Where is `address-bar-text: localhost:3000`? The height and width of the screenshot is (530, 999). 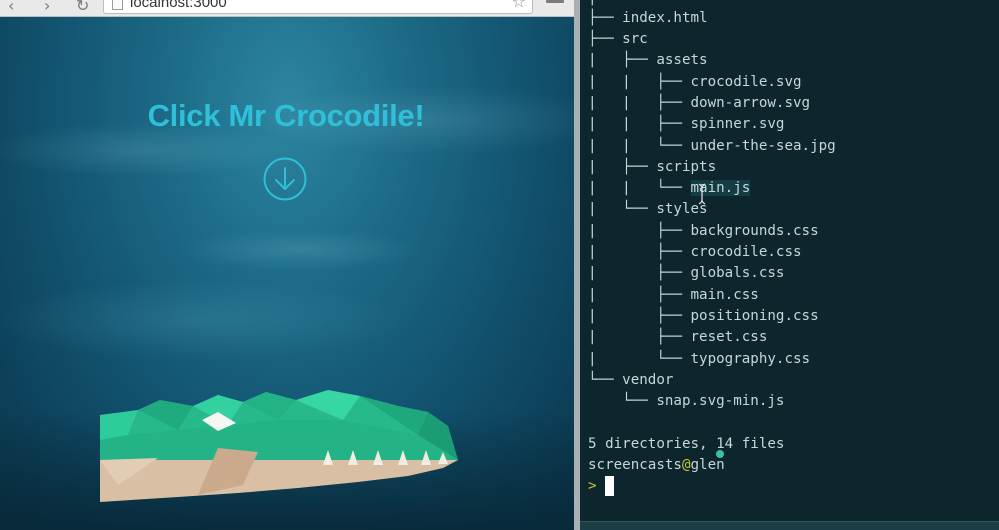 address-bar-text: localhost:3000 is located at coordinates (178, 5).